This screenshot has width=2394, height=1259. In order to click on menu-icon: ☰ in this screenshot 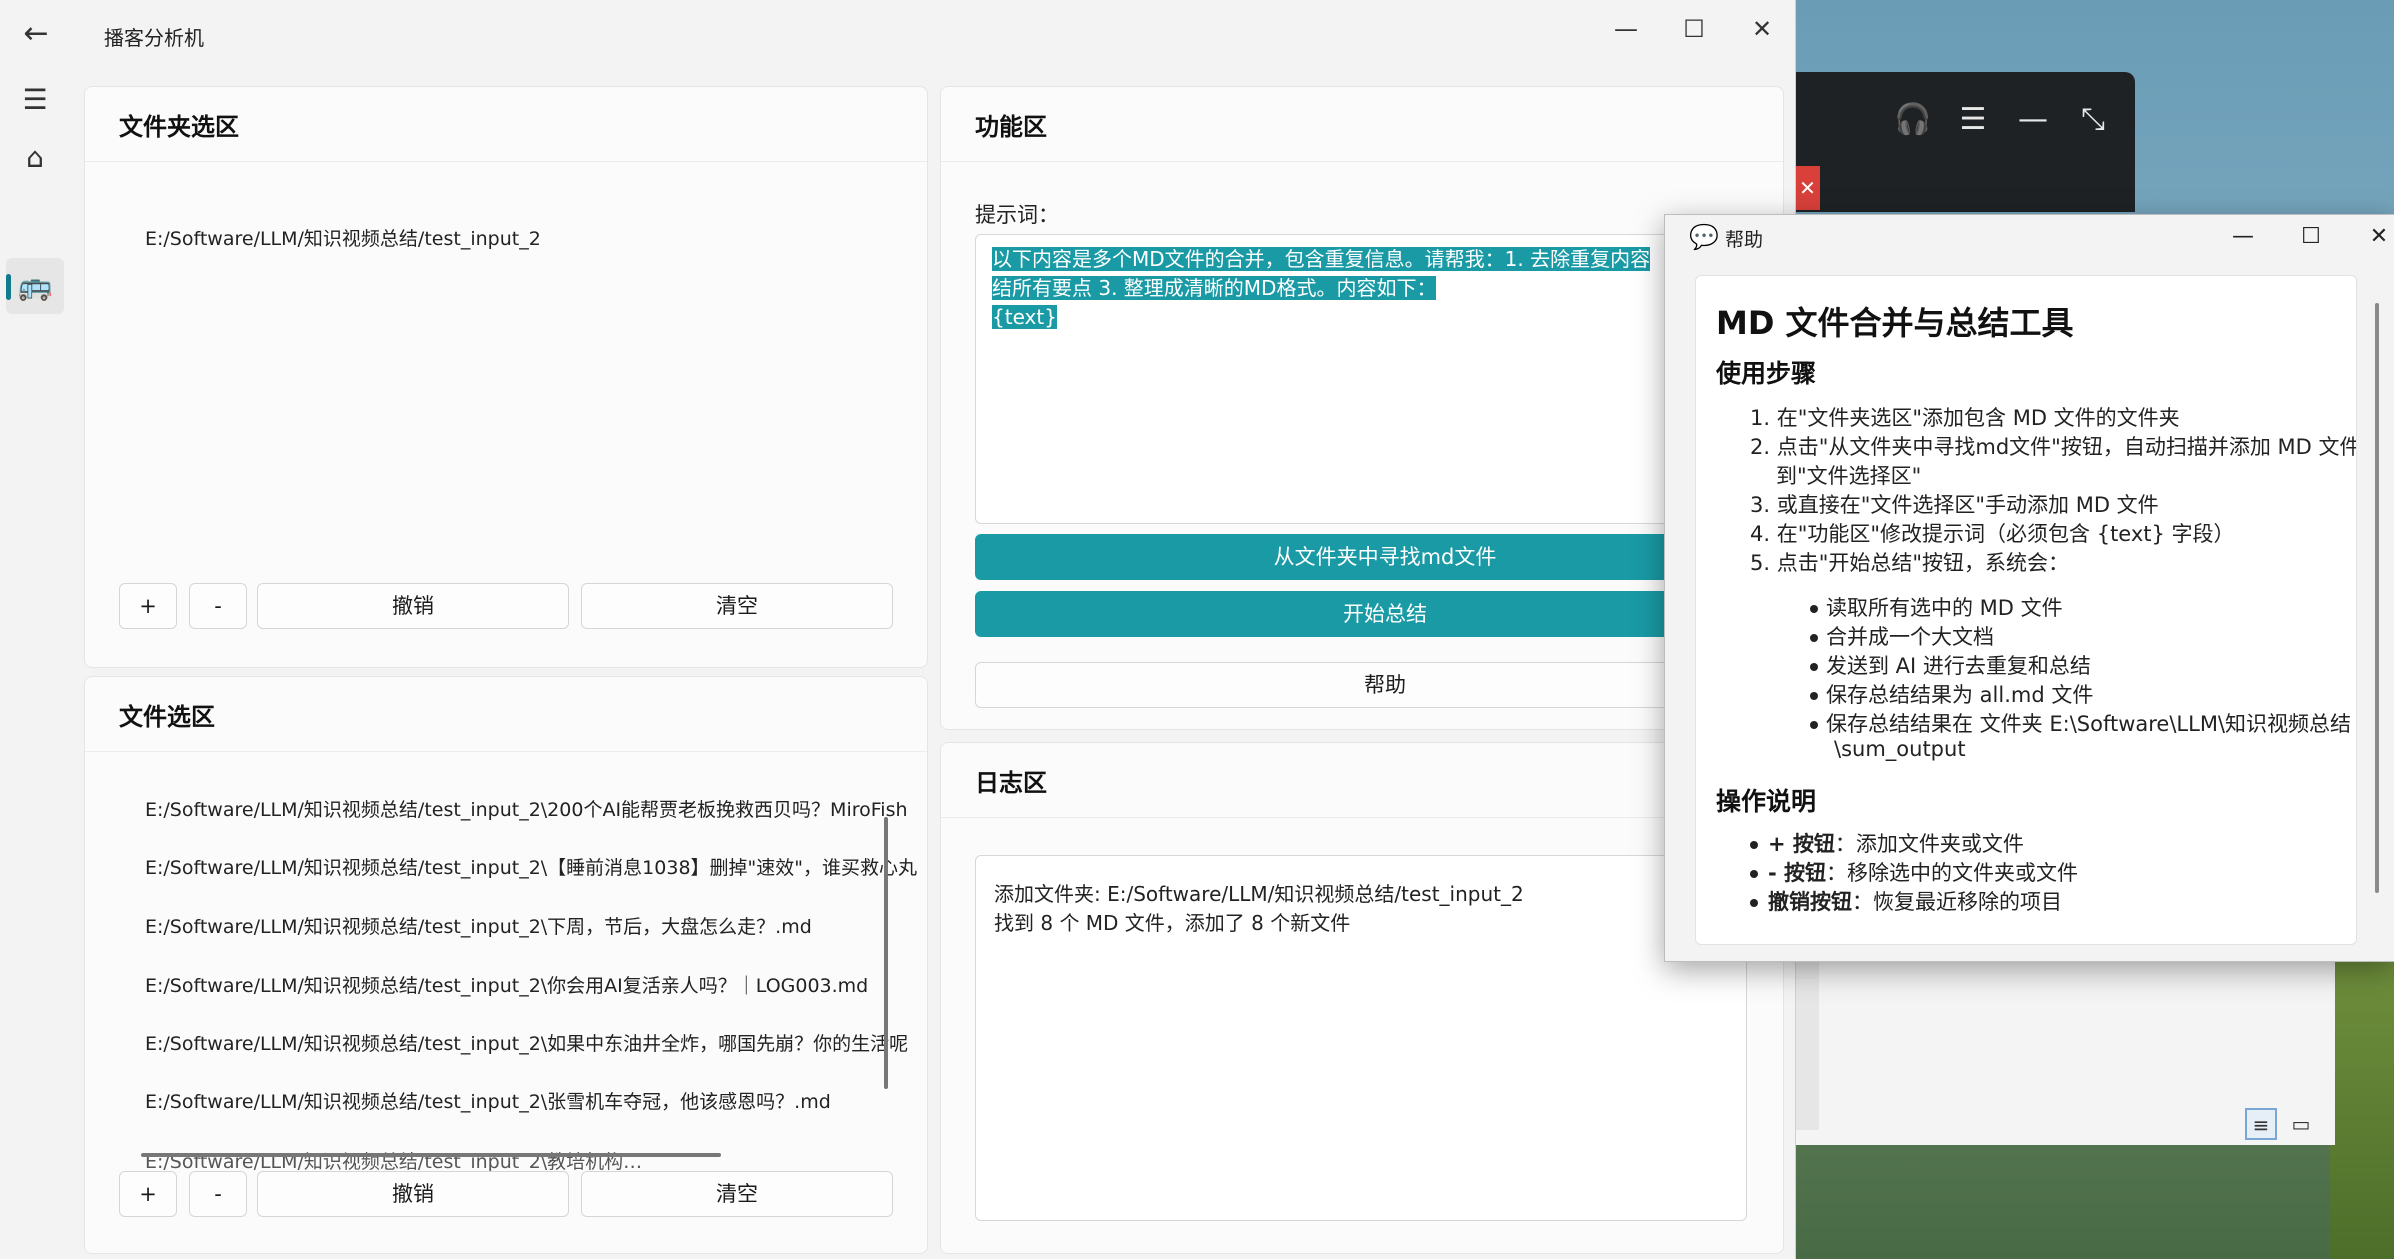, I will do `click(35, 100)`.